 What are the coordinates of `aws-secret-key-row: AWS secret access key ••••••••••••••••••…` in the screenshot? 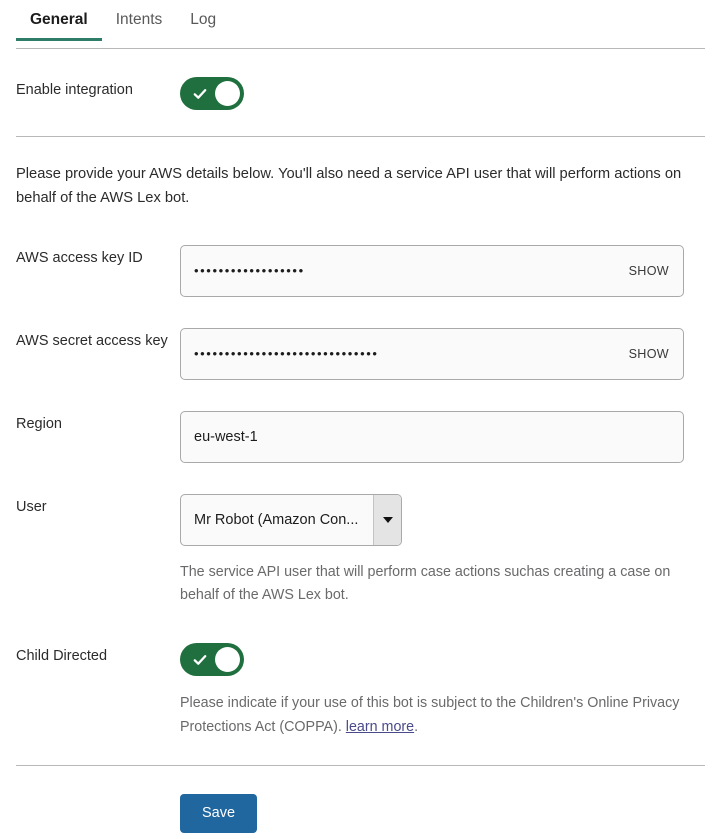 It's located at (360, 353).